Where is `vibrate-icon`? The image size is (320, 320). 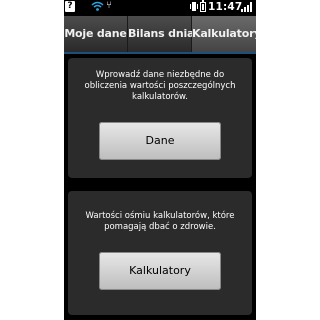
vibrate-icon is located at coordinates (194, 6).